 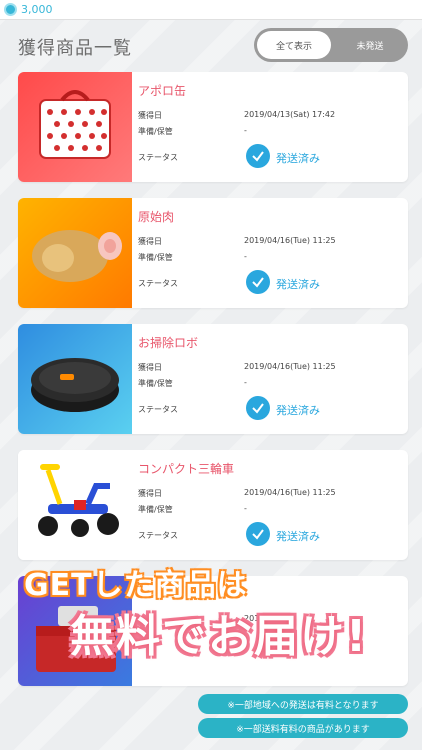 What do you see at coordinates (290, 114) in the screenshot?
I see `obtained-date: 2019/04/13(Sat) 17:42` at bounding box center [290, 114].